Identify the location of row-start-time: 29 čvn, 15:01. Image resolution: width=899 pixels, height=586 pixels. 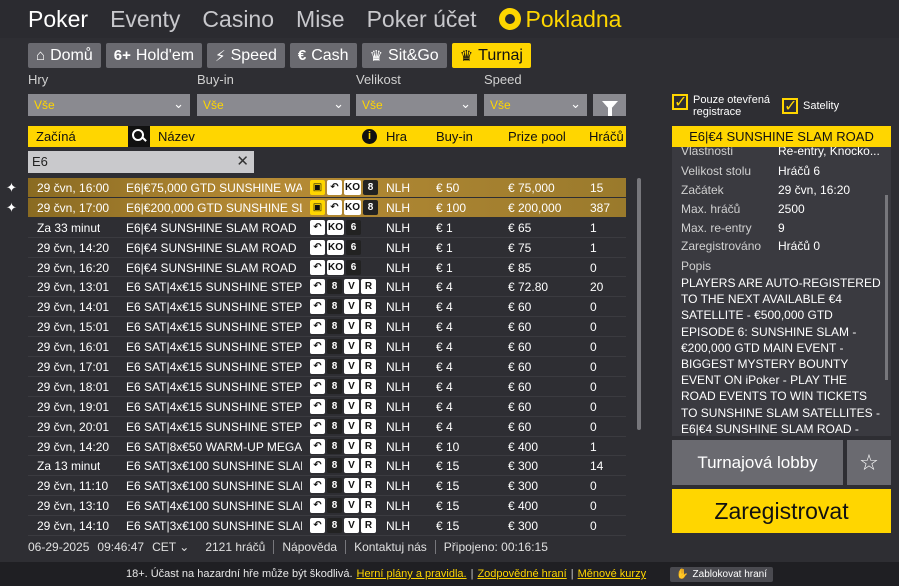
(73, 327).